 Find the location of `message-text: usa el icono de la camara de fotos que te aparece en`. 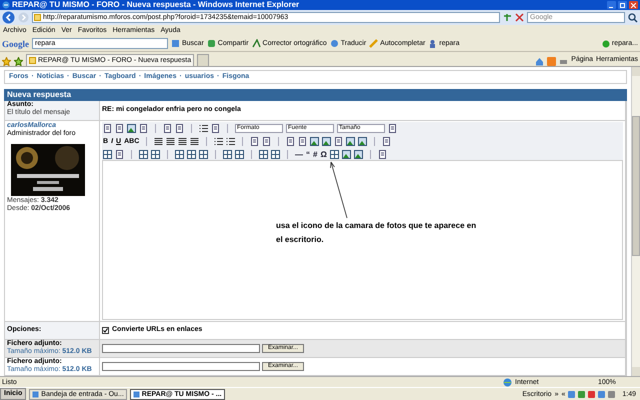

message-text: usa el icono de la camara de fotos que te aparece en is located at coordinates (376, 226).